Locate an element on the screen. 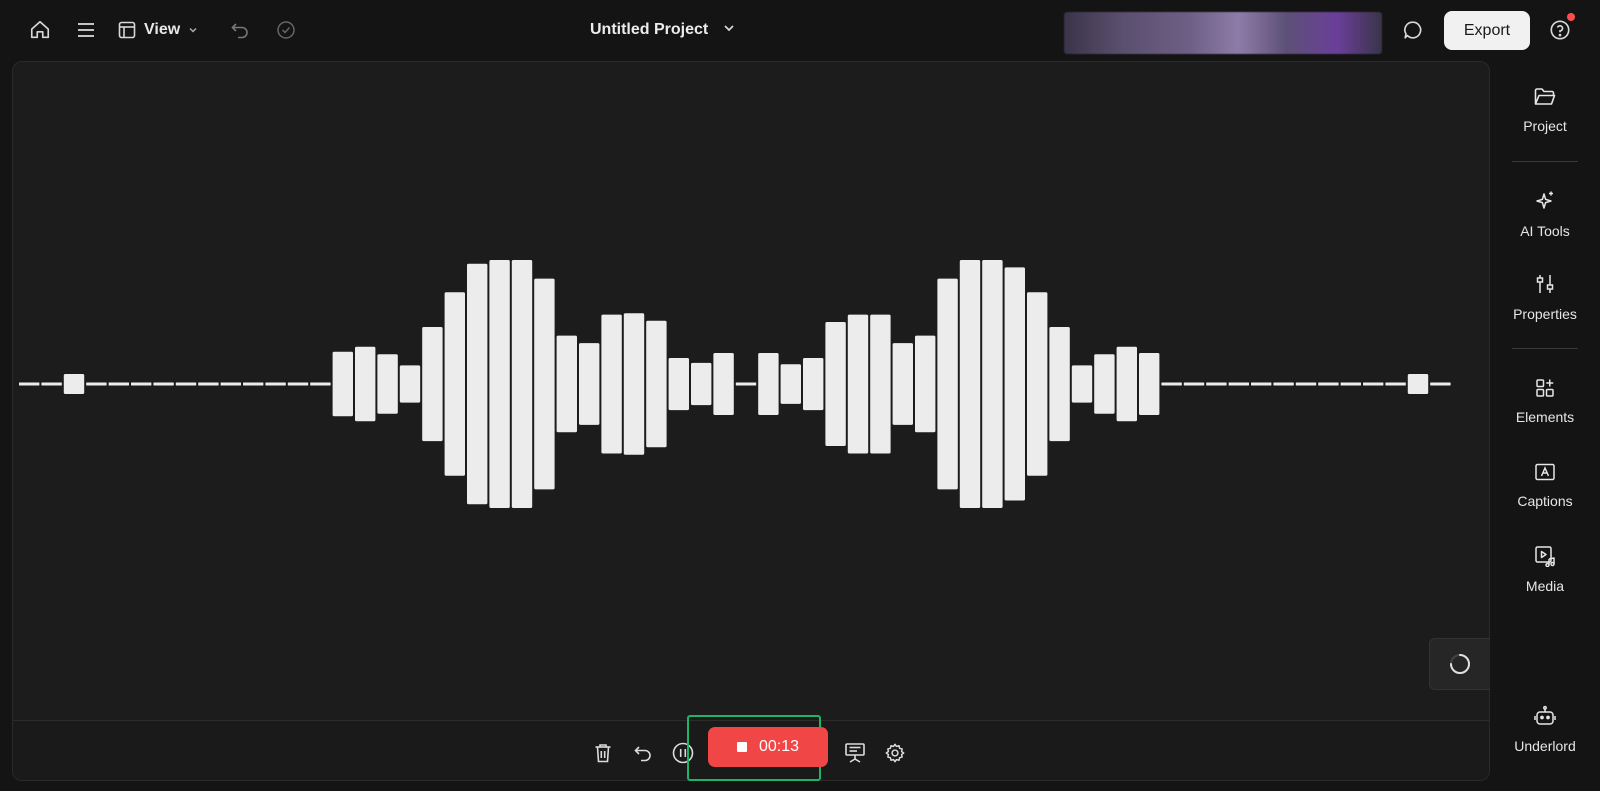  captions-icon is located at coordinates (1545, 474).